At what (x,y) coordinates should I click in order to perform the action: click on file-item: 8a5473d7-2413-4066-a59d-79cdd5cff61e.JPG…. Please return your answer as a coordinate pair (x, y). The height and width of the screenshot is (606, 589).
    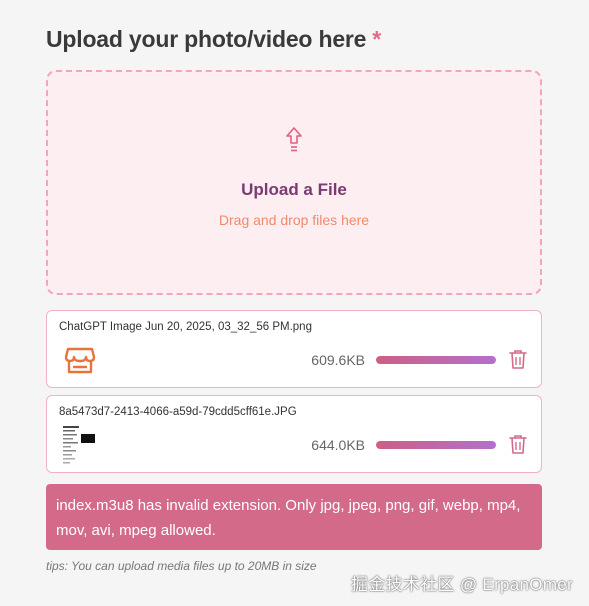
    Looking at the image, I should click on (294, 434).